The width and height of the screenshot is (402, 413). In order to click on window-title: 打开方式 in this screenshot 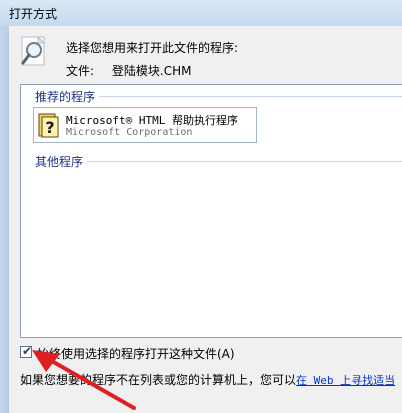, I will do `click(33, 14)`.